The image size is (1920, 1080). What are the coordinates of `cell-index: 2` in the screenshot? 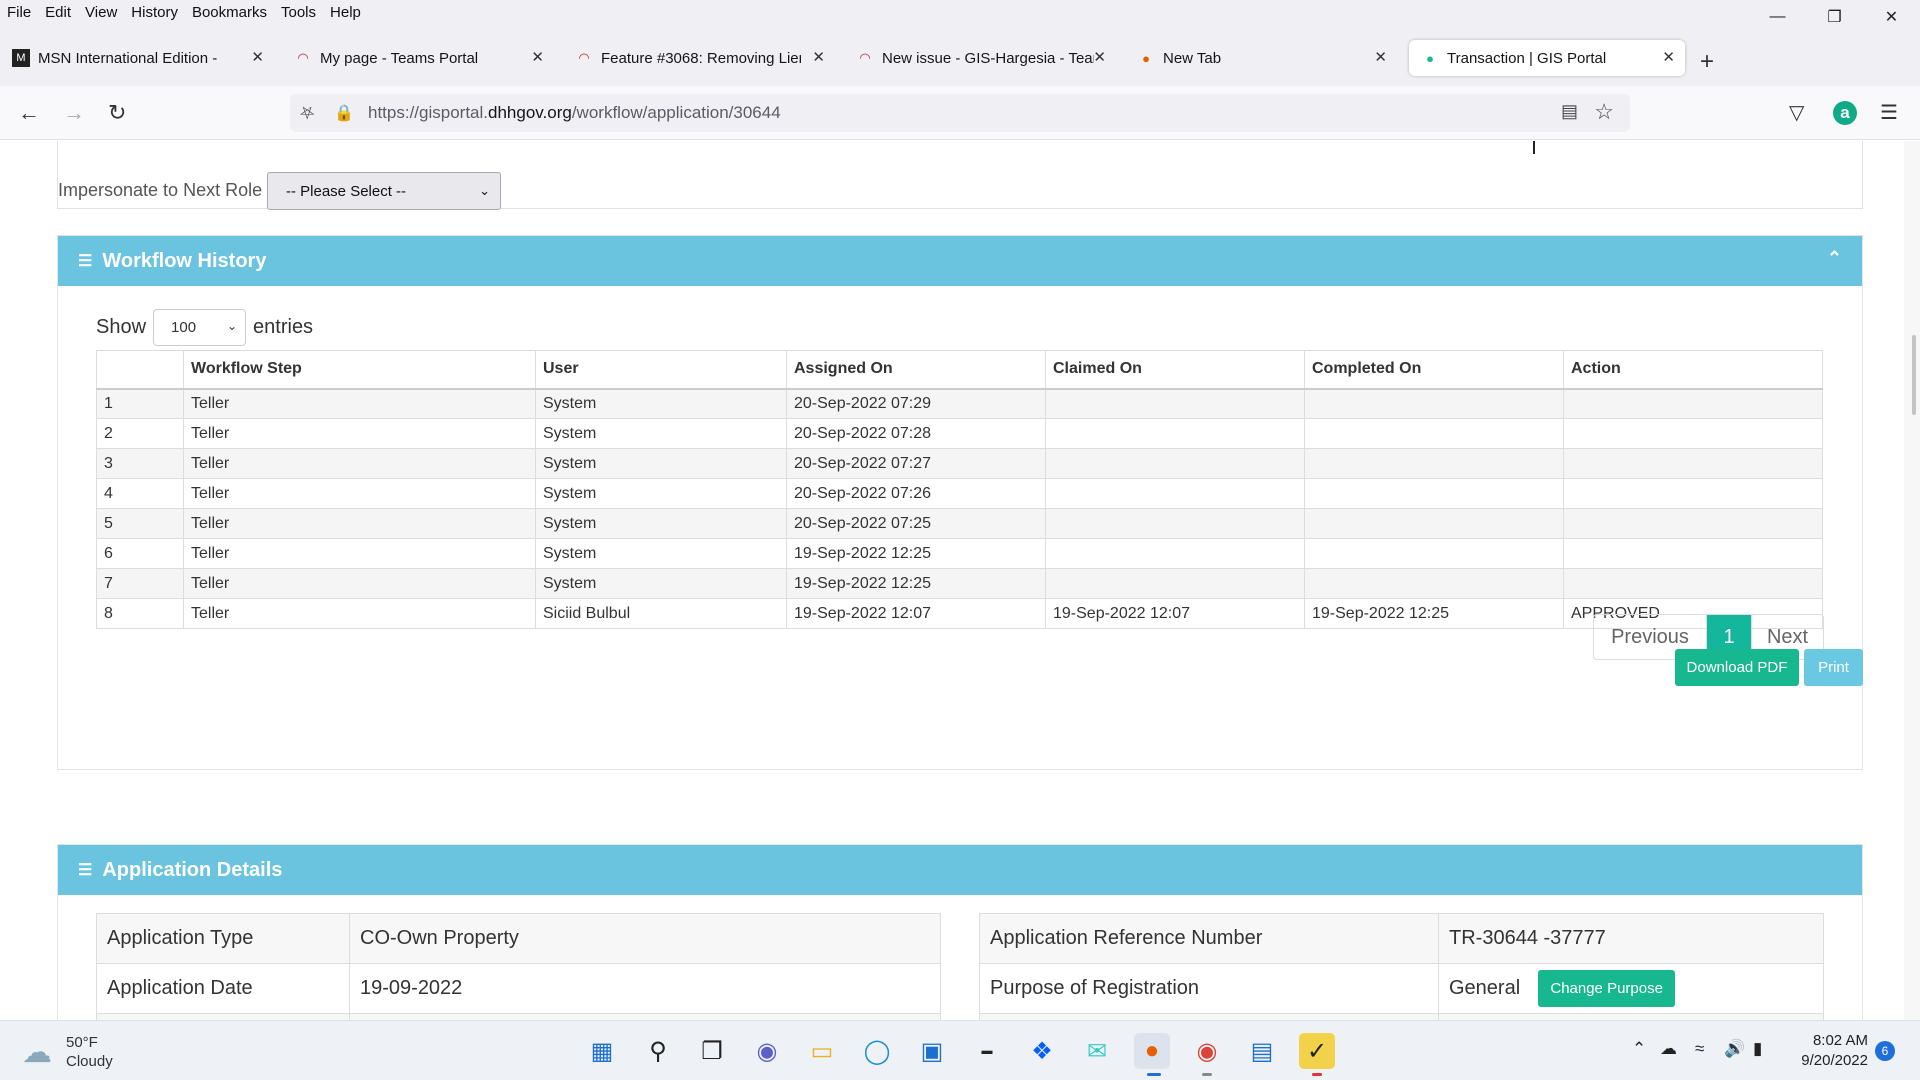 It's located at (140, 433).